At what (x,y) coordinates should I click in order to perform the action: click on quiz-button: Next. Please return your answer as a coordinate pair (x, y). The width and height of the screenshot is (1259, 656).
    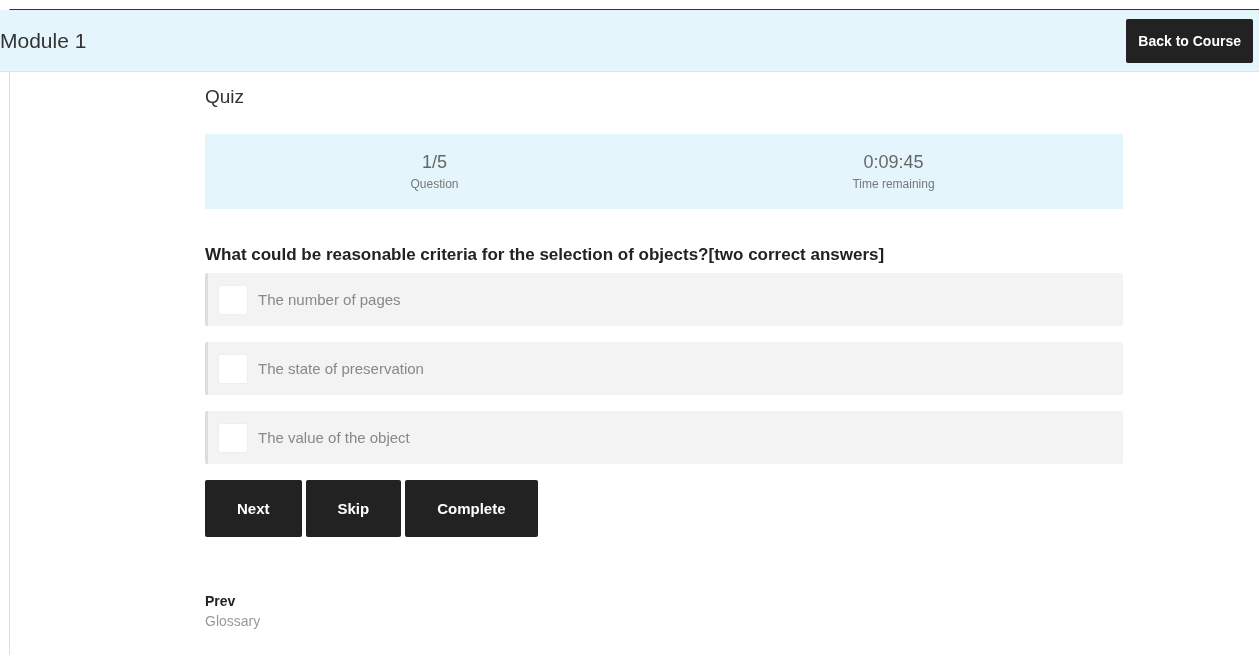
    Looking at the image, I should click on (253, 508).